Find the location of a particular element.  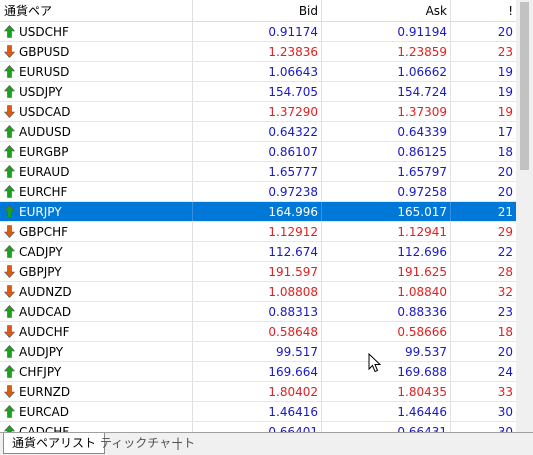

bid-cell: 1.06643 is located at coordinates (257, 71).